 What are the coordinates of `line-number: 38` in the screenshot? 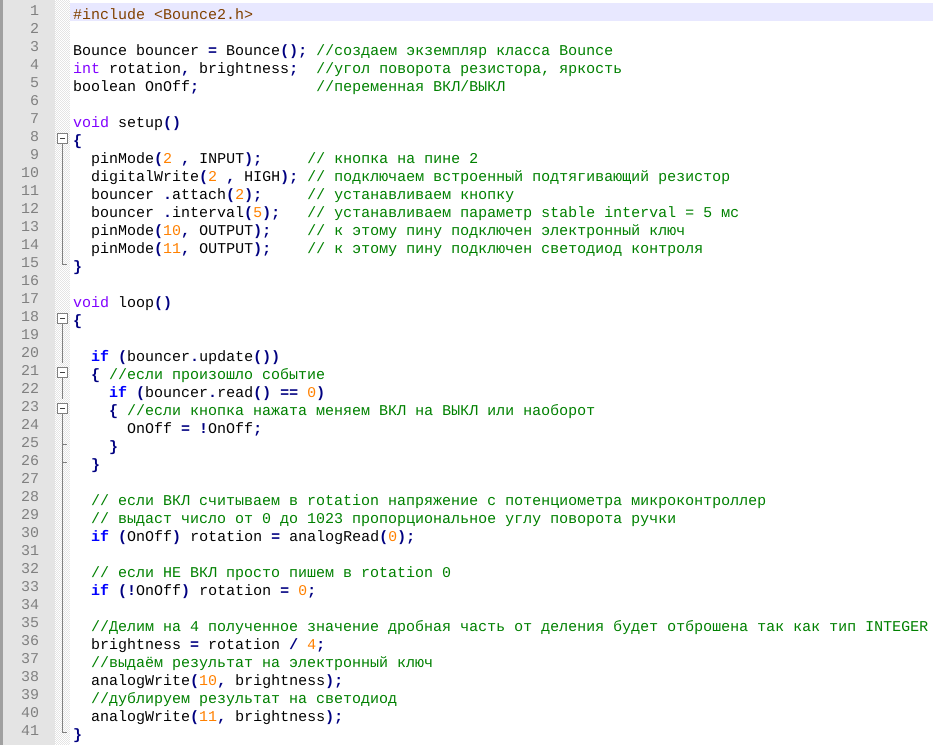 It's located at (29, 678).